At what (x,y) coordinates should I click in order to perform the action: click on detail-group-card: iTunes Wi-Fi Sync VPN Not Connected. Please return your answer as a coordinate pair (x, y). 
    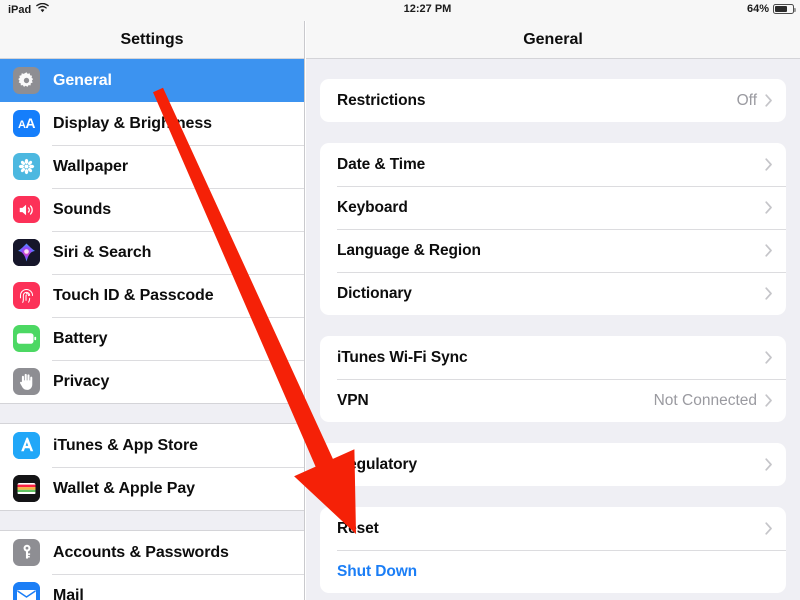
    Looking at the image, I should click on (553, 379).